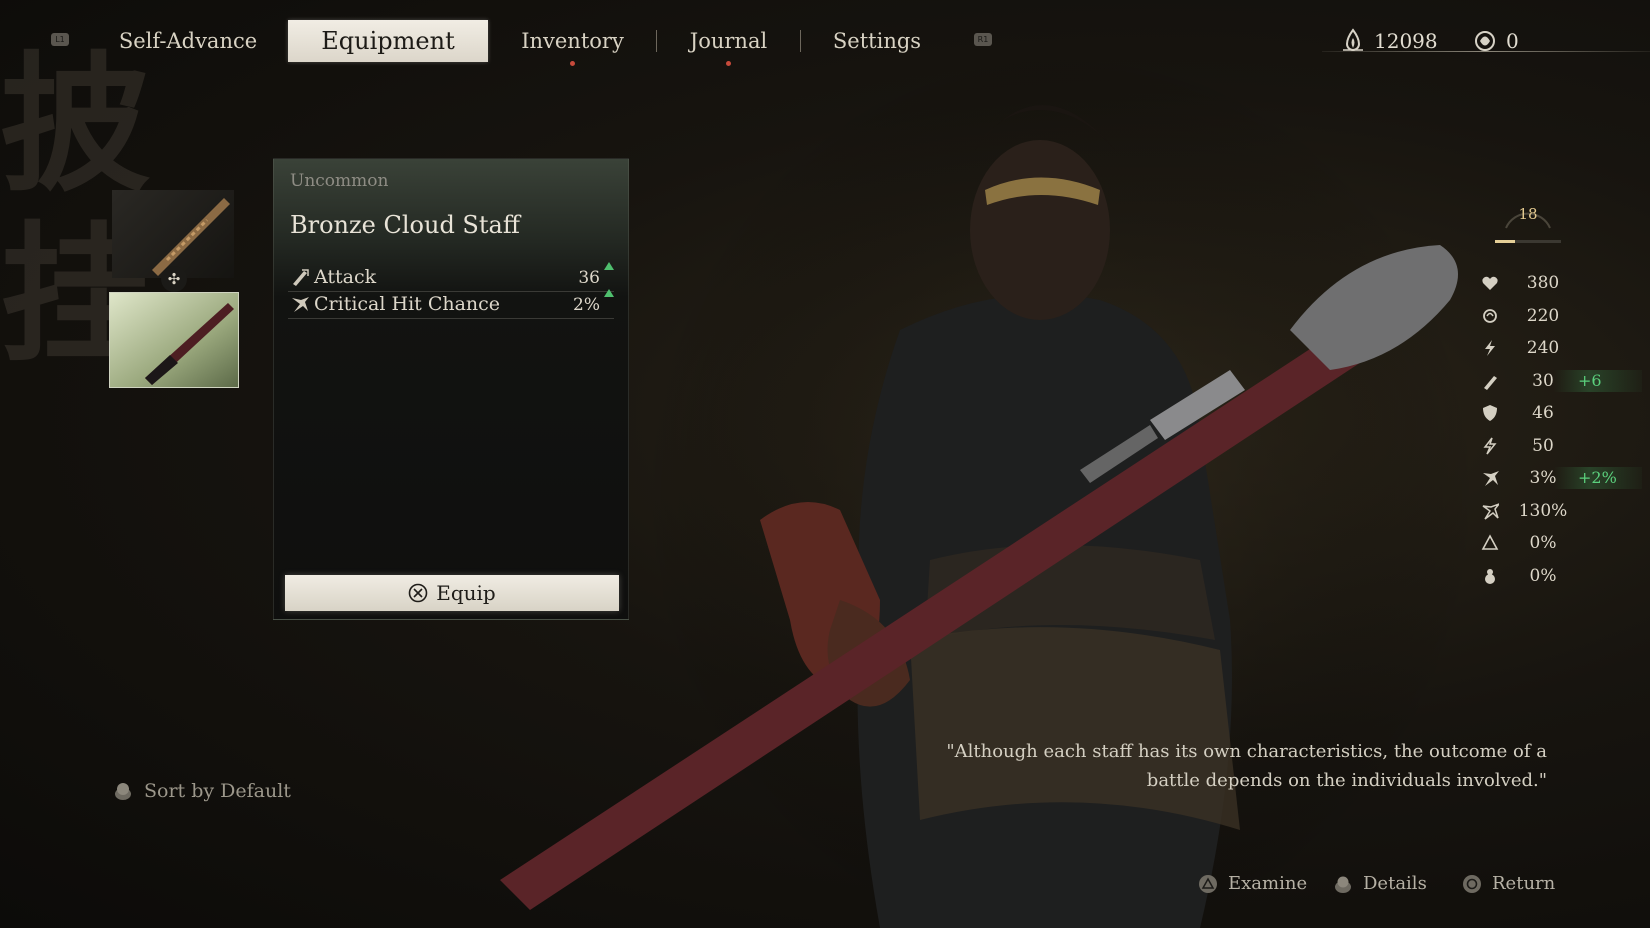 The width and height of the screenshot is (1650, 928). What do you see at coordinates (1490, 283) in the screenshot?
I see `health-icon` at bounding box center [1490, 283].